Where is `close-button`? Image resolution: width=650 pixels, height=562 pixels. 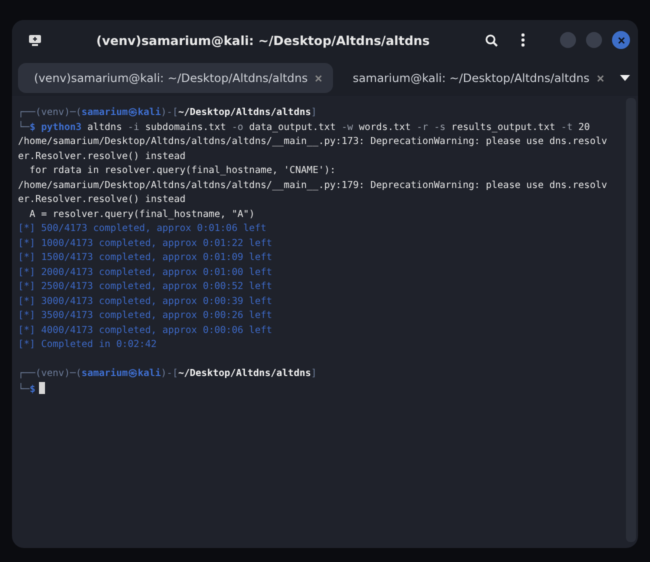 close-button is located at coordinates (621, 40).